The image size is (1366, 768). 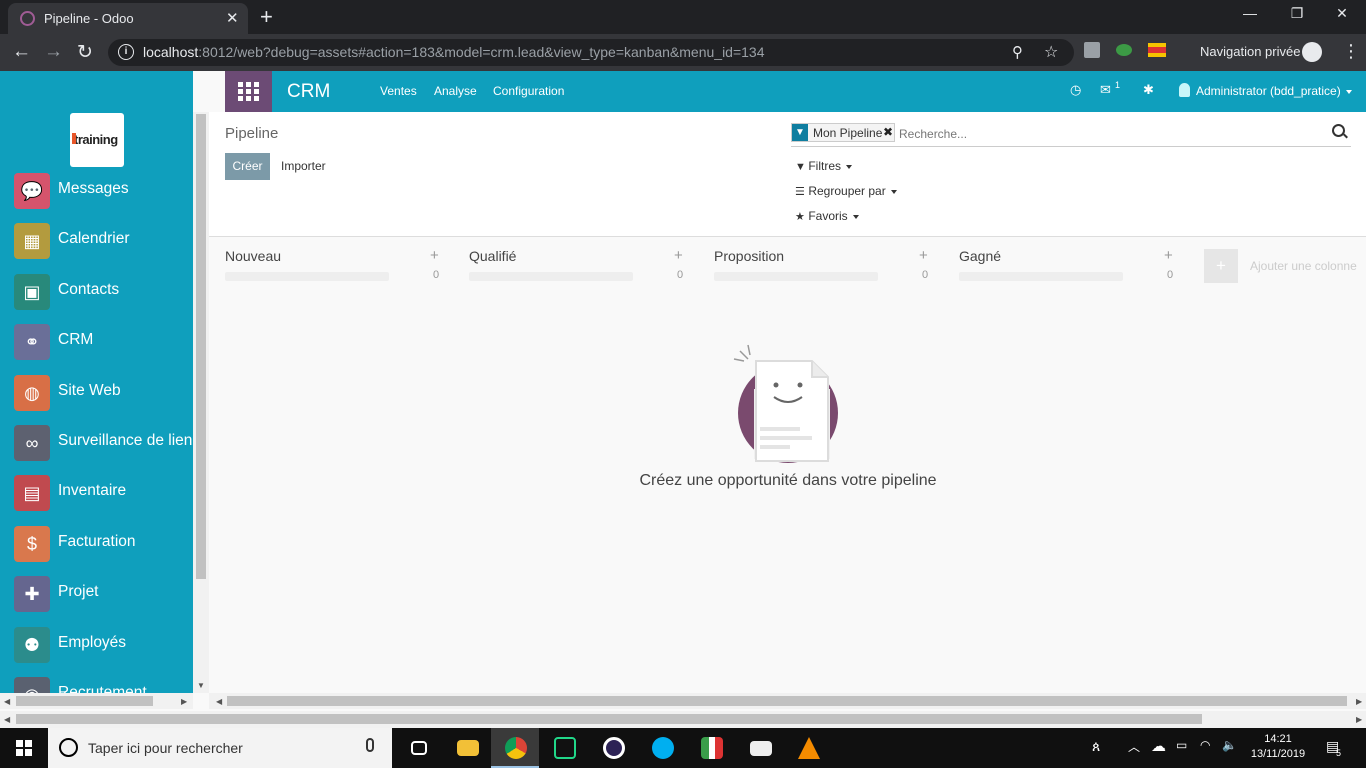 What do you see at coordinates (1342, 13) in the screenshot?
I see `close-window-icon: ✕` at bounding box center [1342, 13].